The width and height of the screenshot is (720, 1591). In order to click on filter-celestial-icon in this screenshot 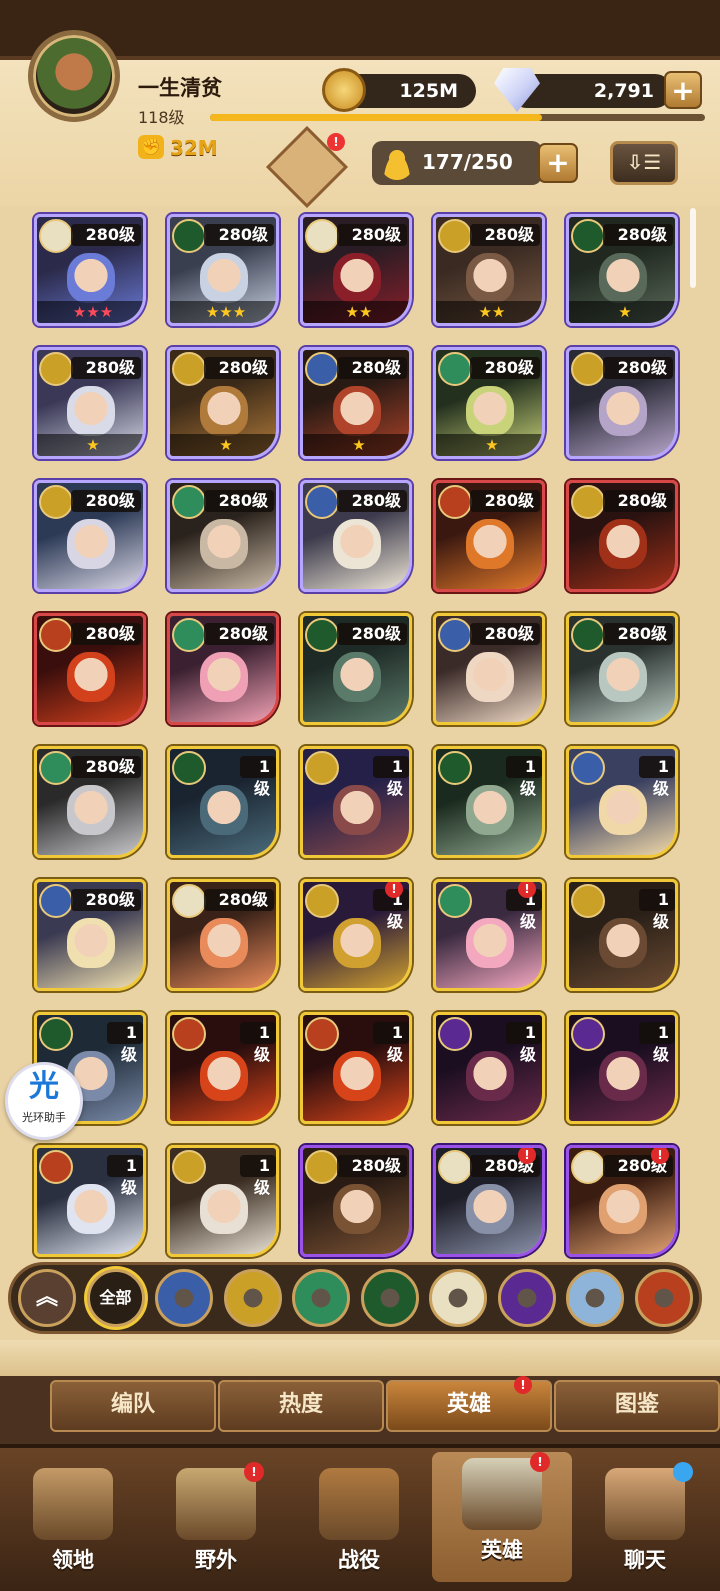, I will do `click(458, 1298)`.